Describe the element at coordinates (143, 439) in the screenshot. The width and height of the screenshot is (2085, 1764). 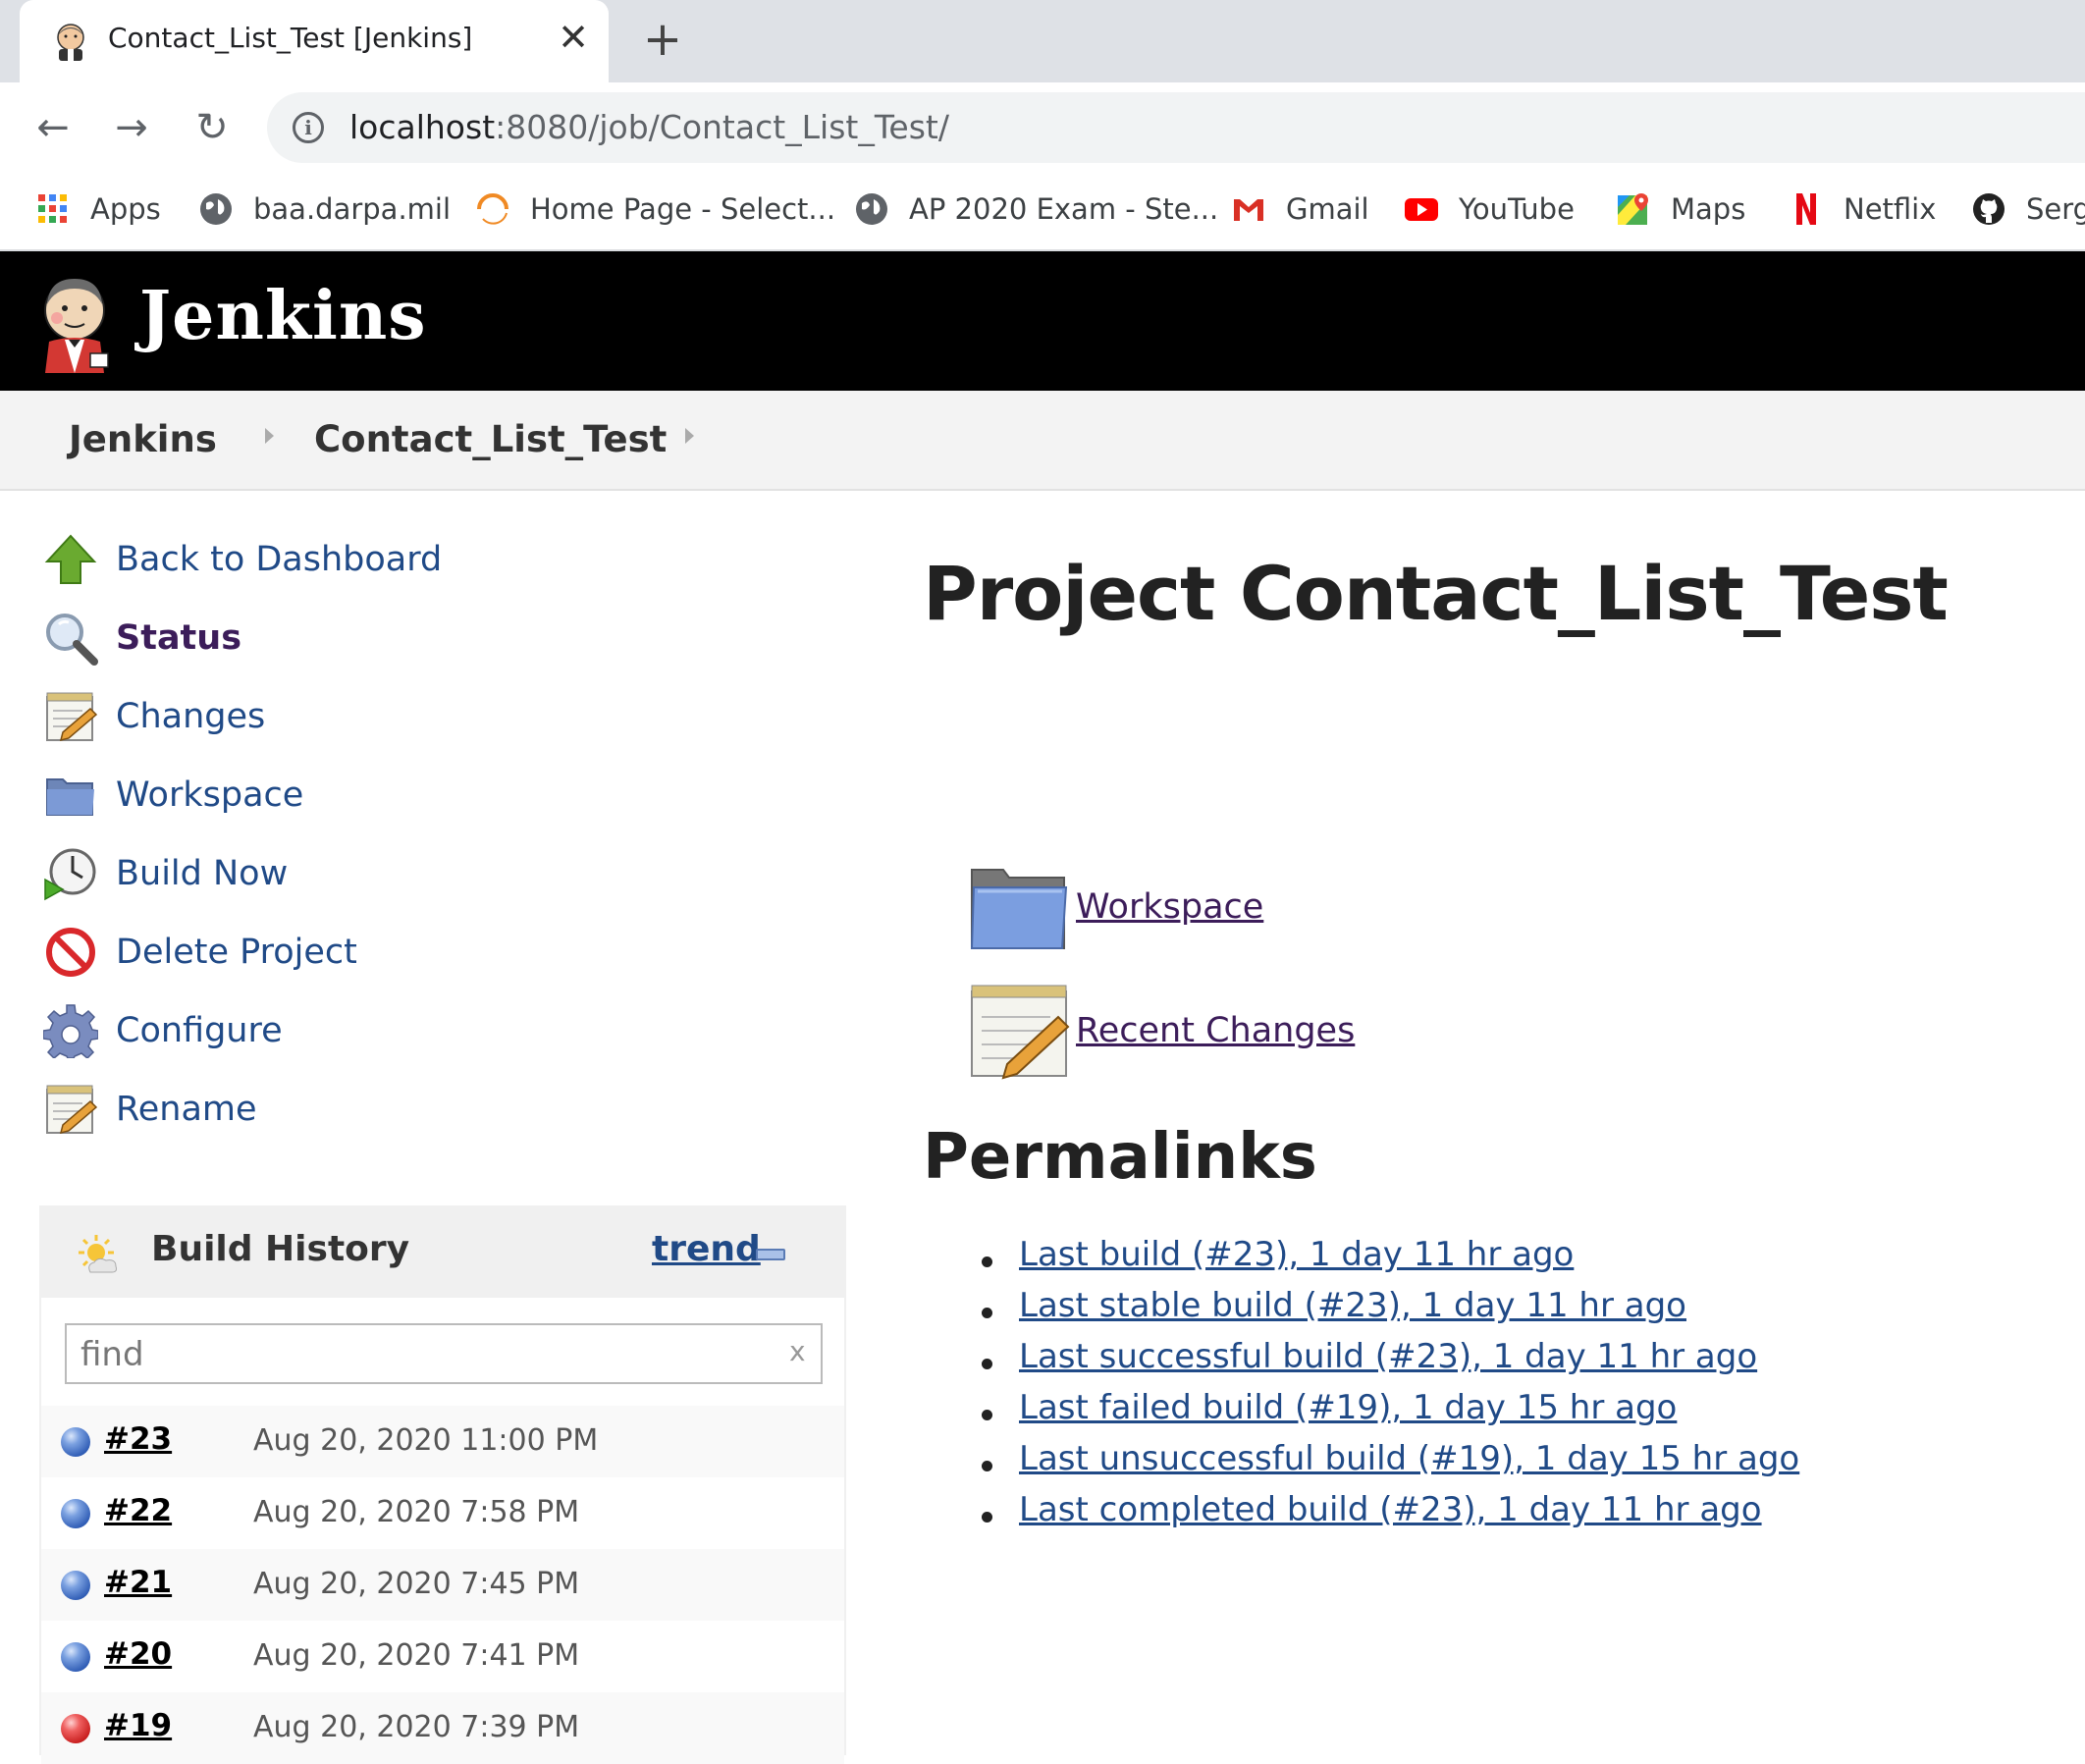
I see `breadcrumb-jenkins: Jenkins` at that location.